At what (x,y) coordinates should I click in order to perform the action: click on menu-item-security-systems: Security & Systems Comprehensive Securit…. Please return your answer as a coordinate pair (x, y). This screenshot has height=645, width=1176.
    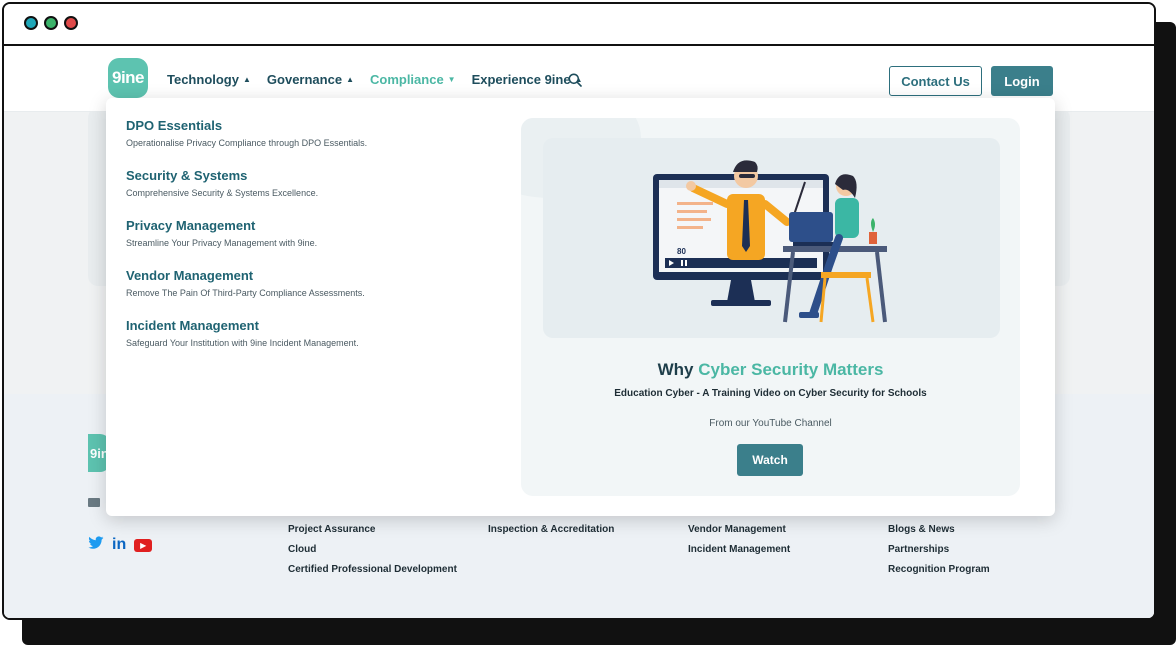
    Looking at the image, I should click on (306, 183).